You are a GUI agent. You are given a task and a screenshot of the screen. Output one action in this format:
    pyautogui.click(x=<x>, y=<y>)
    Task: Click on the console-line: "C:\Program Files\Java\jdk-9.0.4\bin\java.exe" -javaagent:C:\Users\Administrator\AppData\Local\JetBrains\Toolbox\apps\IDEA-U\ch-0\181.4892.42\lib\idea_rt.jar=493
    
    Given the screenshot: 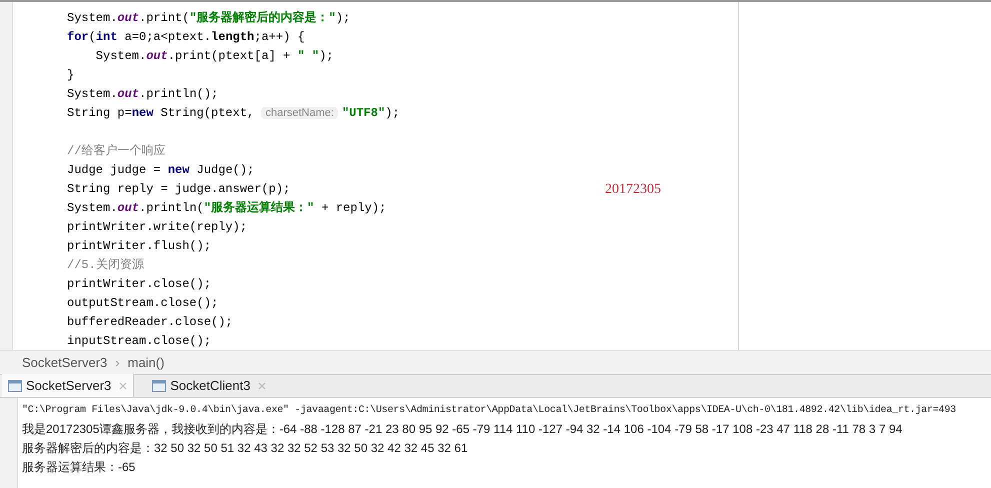 What is the action you would take?
    pyautogui.click(x=489, y=411)
    